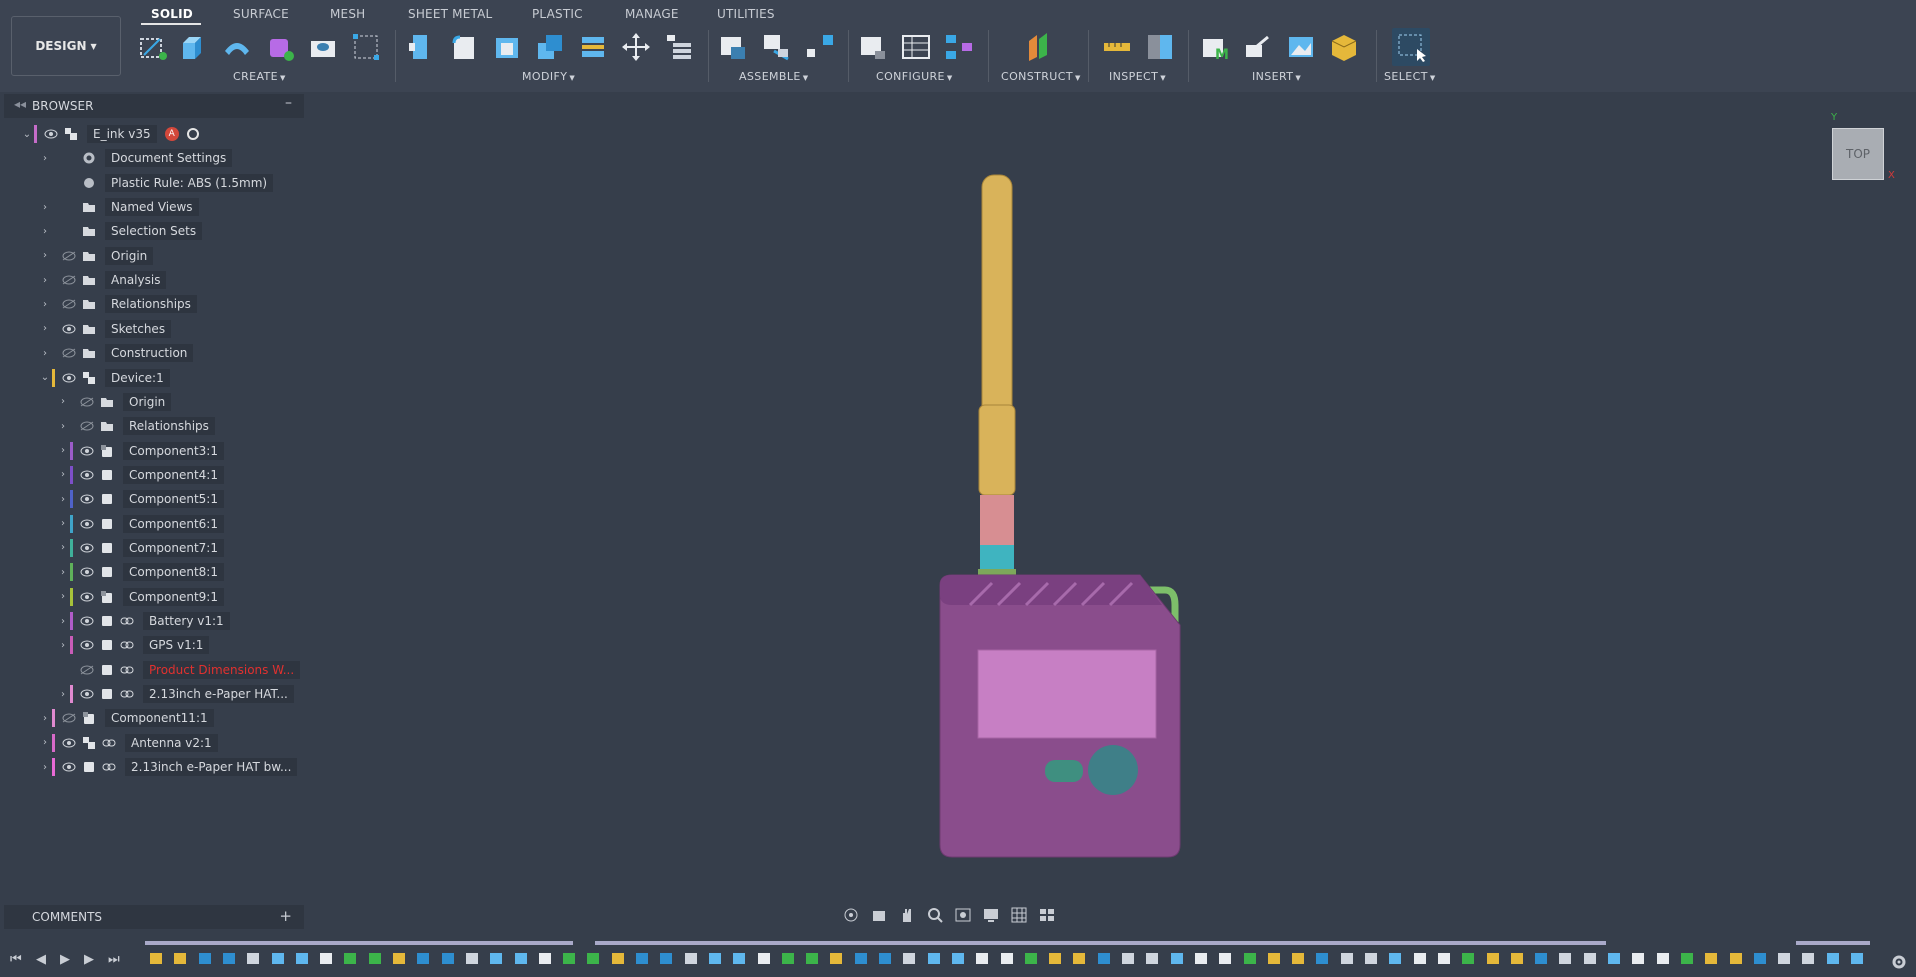 The width and height of the screenshot is (1916, 977). I want to click on group-select: SELECT ▼, so click(1410, 76).